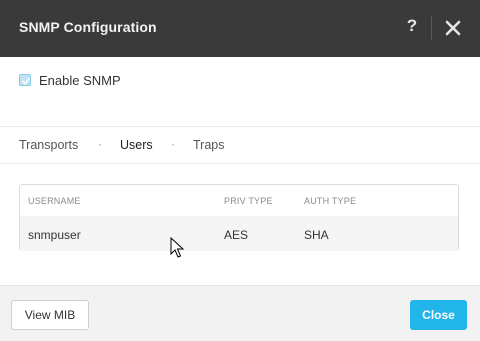 This screenshot has height=341, width=480. Describe the element at coordinates (330, 201) in the screenshot. I see `column-header-auth-type: AUTH TYPE` at that location.